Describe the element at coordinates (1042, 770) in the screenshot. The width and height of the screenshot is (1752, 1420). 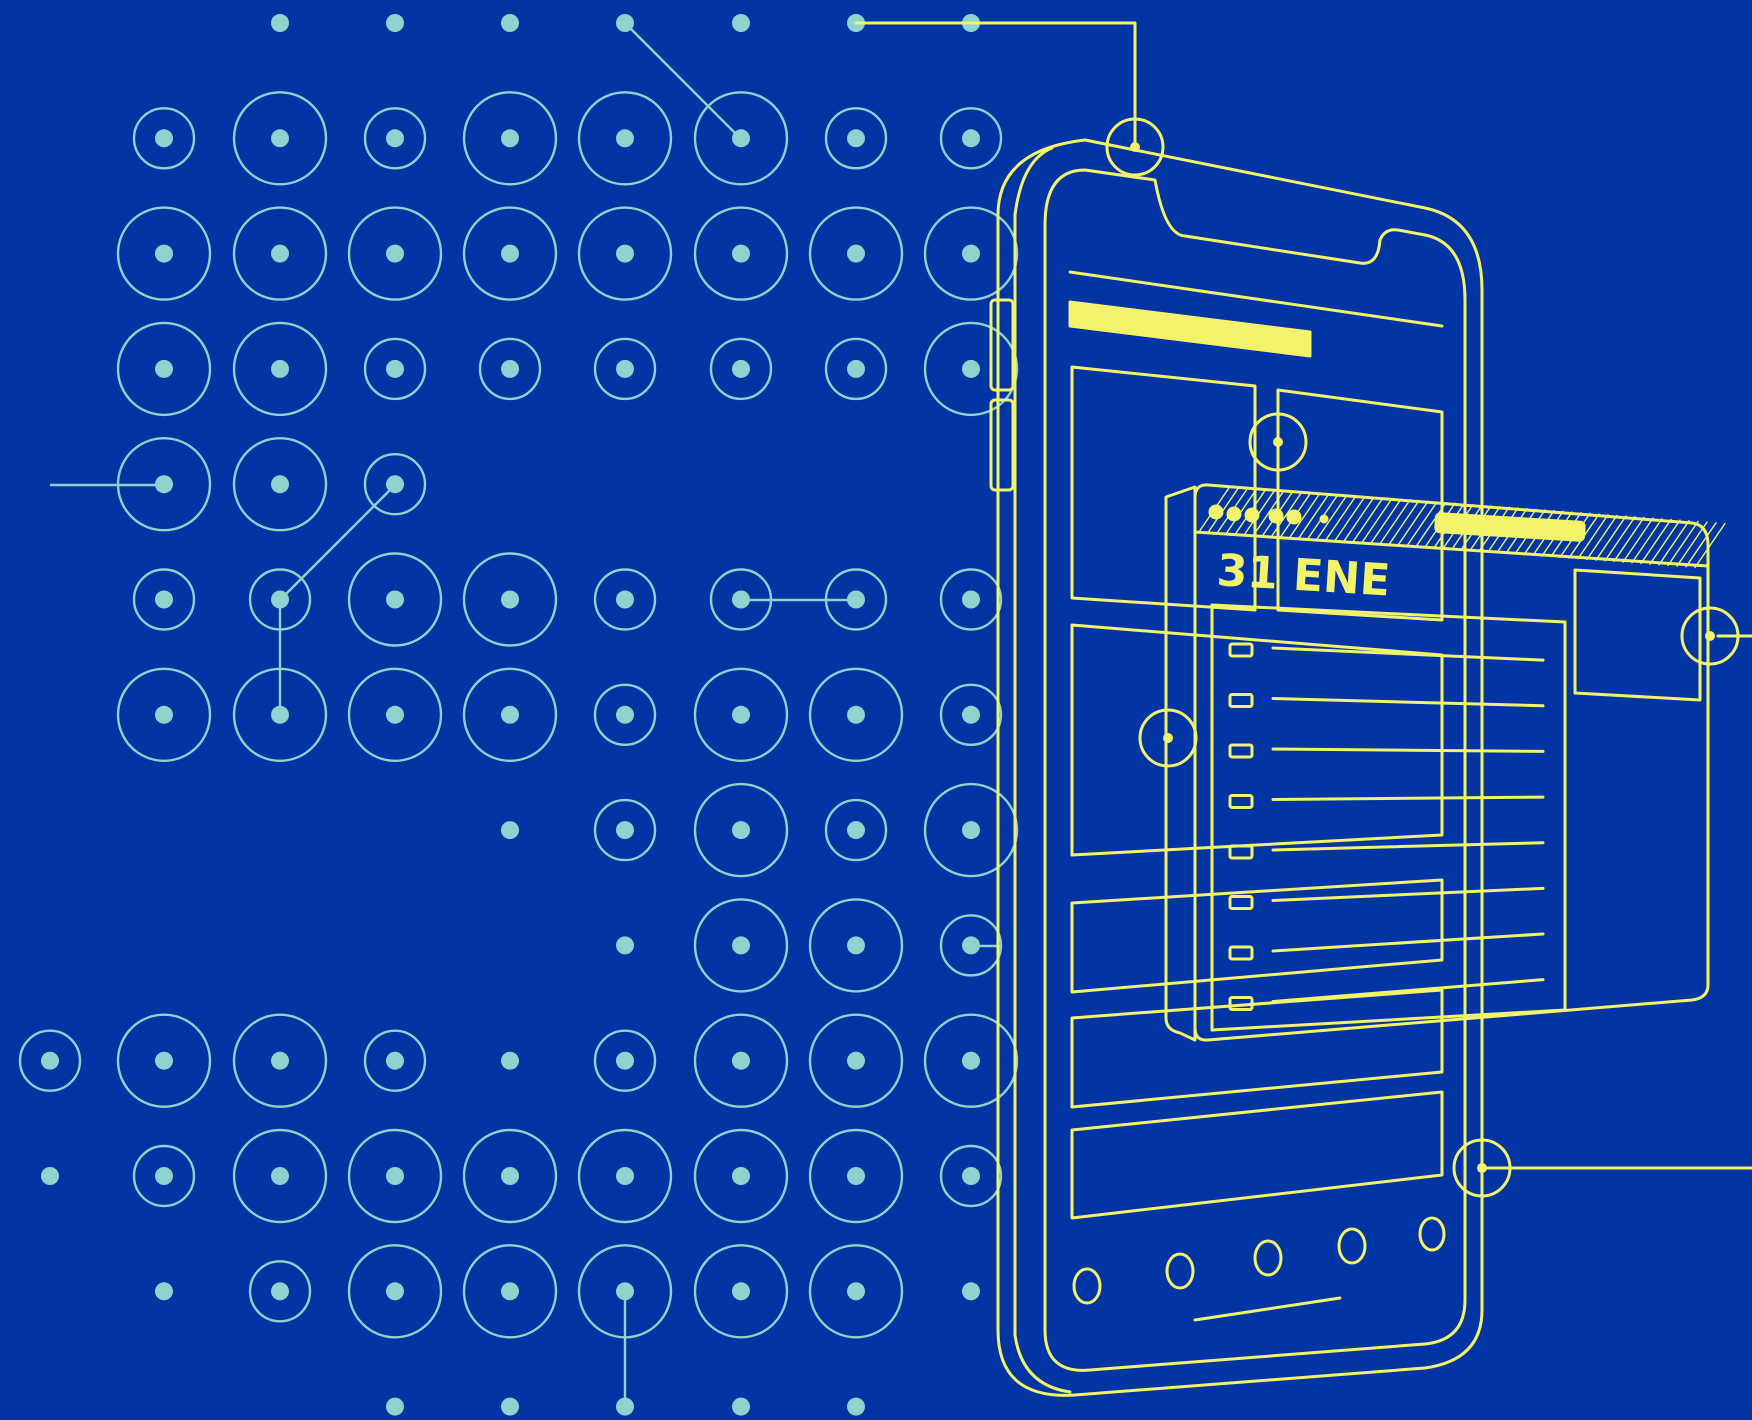
I see `phone-side-edge` at that location.